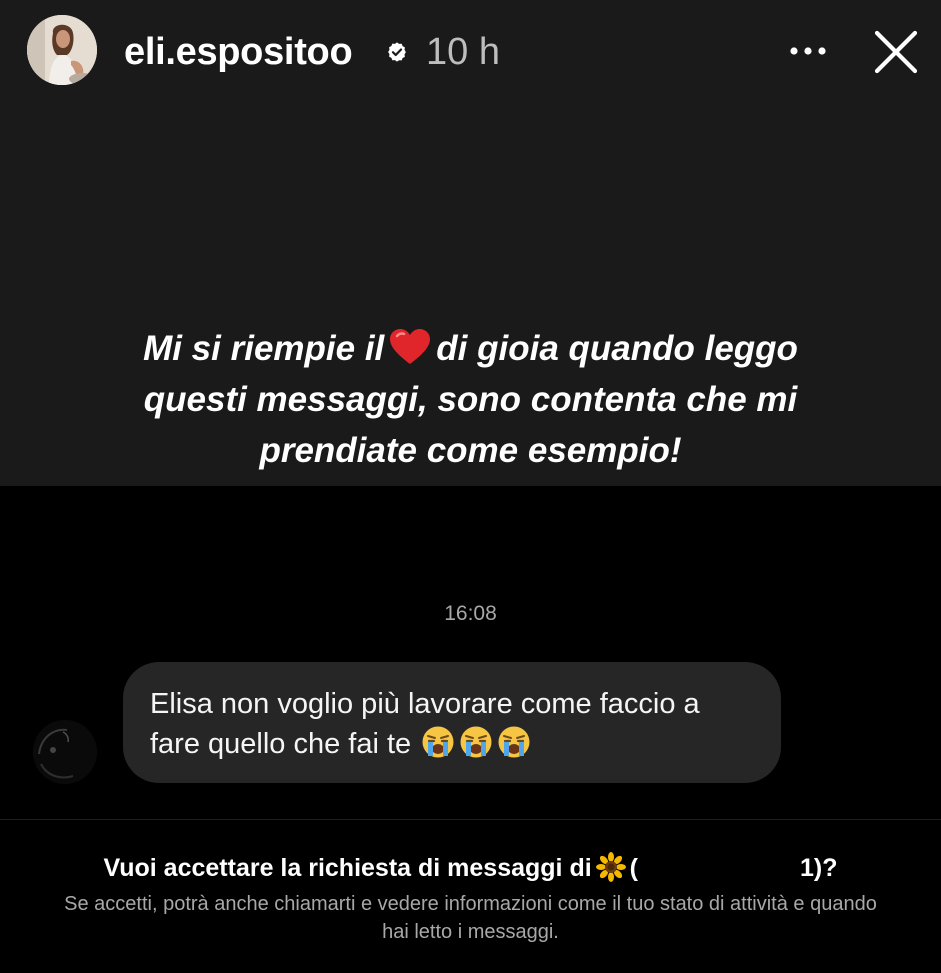 This screenshot has height=973, width=941. I want to click on caption-text-after-heart: di gioia quando leggo, so click(617, 348).